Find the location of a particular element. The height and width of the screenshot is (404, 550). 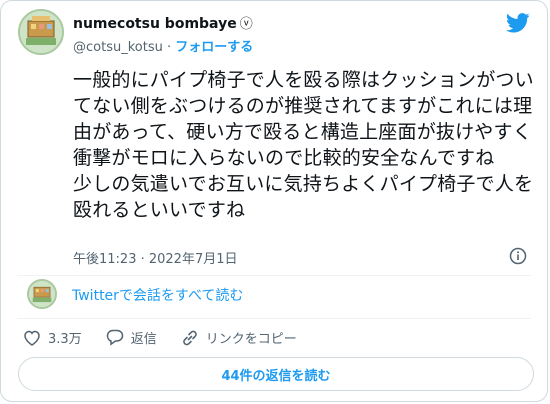

like-button: 3.3万 is located at coordinates (52, 337).